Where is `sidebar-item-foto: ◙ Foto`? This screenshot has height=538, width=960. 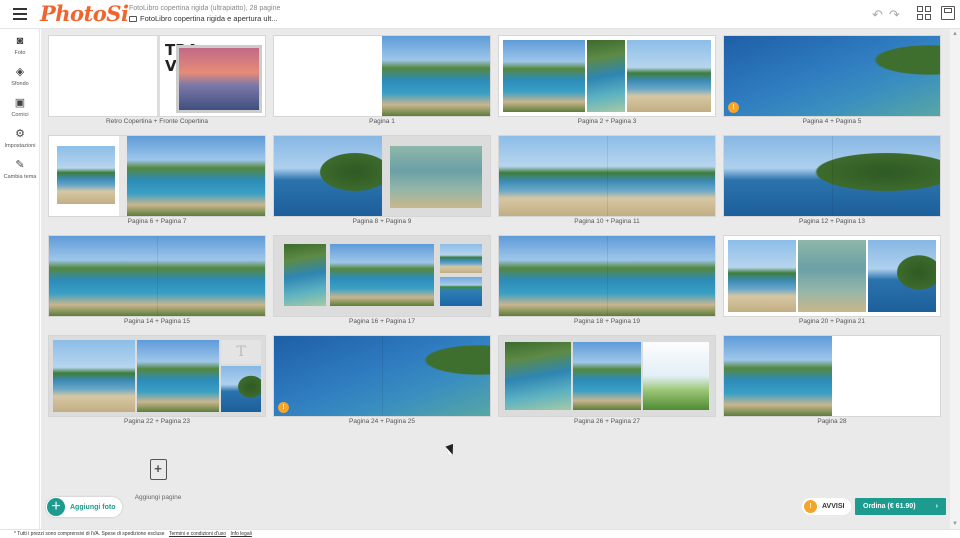 sidebar-item-foto: ◙ Foto is located at coordinates (20, 45).